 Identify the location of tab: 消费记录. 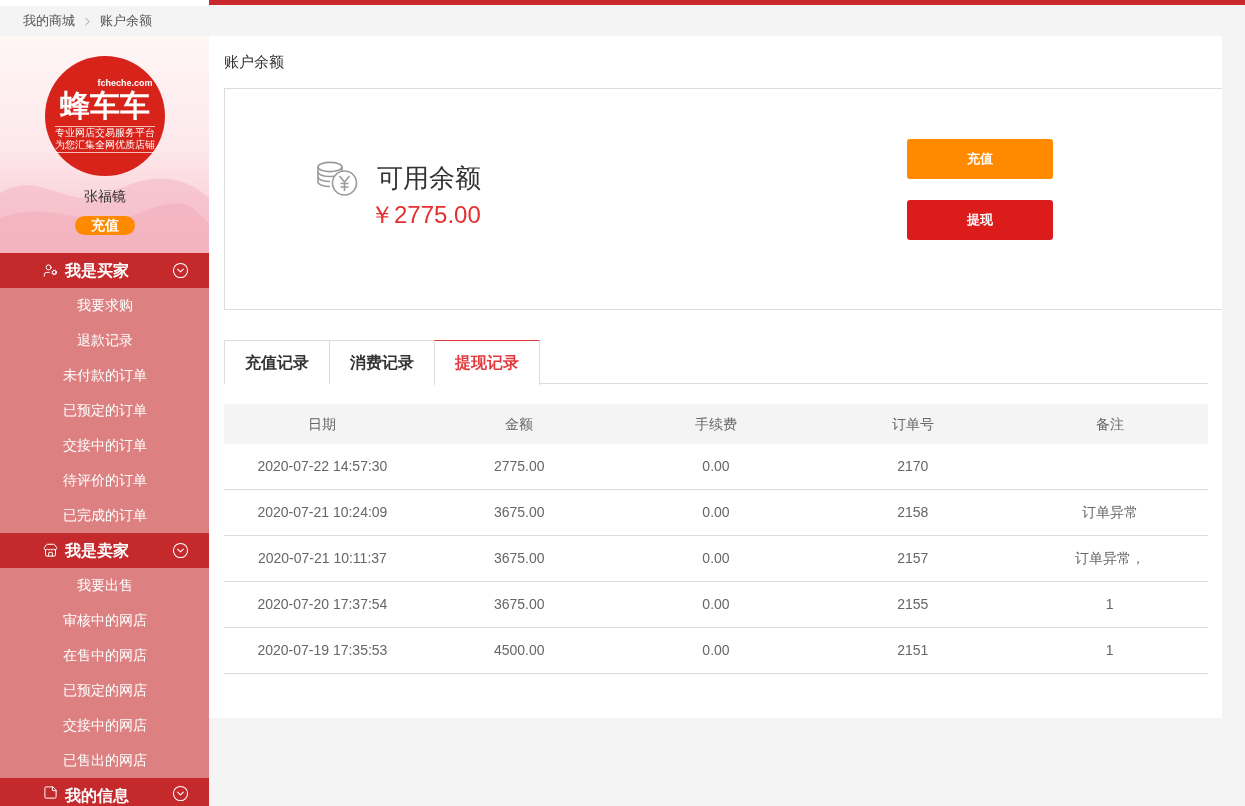
(382, 362).